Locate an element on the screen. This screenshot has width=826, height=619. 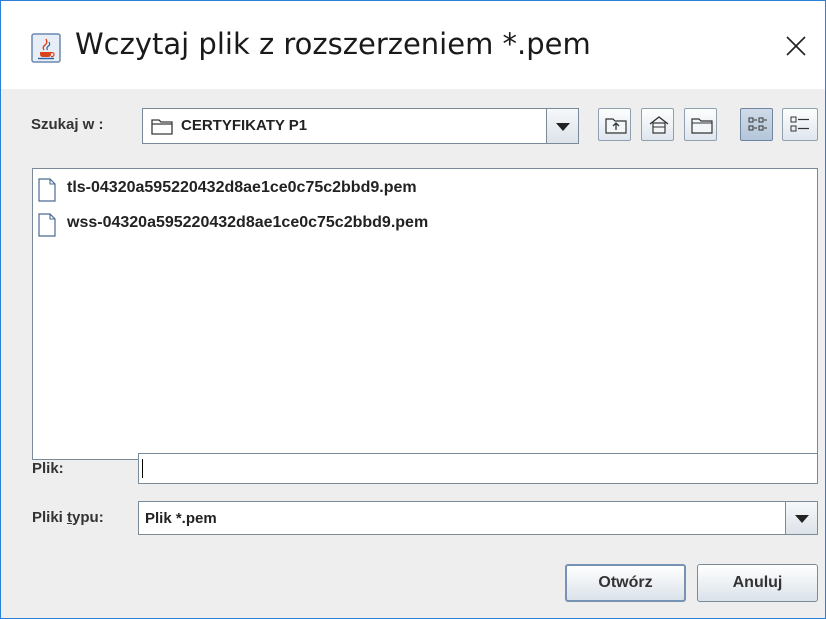
folder-icon is located at coordinates (162, 127).